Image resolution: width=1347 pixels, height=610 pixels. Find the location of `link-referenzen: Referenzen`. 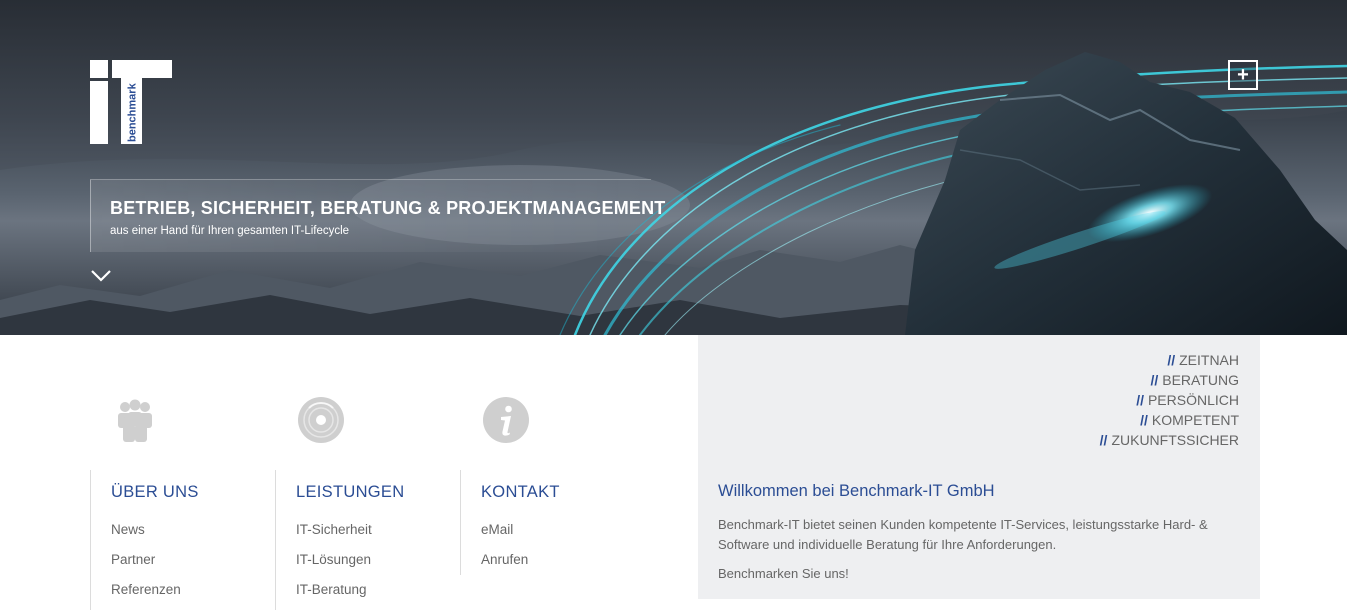

link-referenzen: Referenzen is located at coordinates (146, 589).